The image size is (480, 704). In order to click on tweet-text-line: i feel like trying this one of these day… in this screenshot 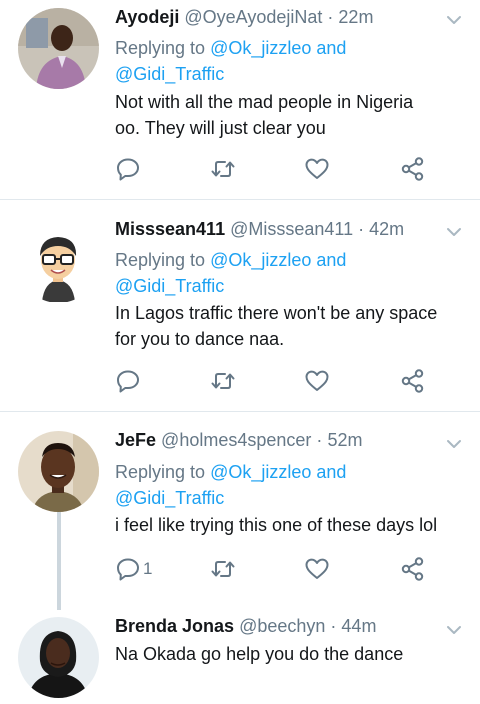, I will do `click(276, 525)`.